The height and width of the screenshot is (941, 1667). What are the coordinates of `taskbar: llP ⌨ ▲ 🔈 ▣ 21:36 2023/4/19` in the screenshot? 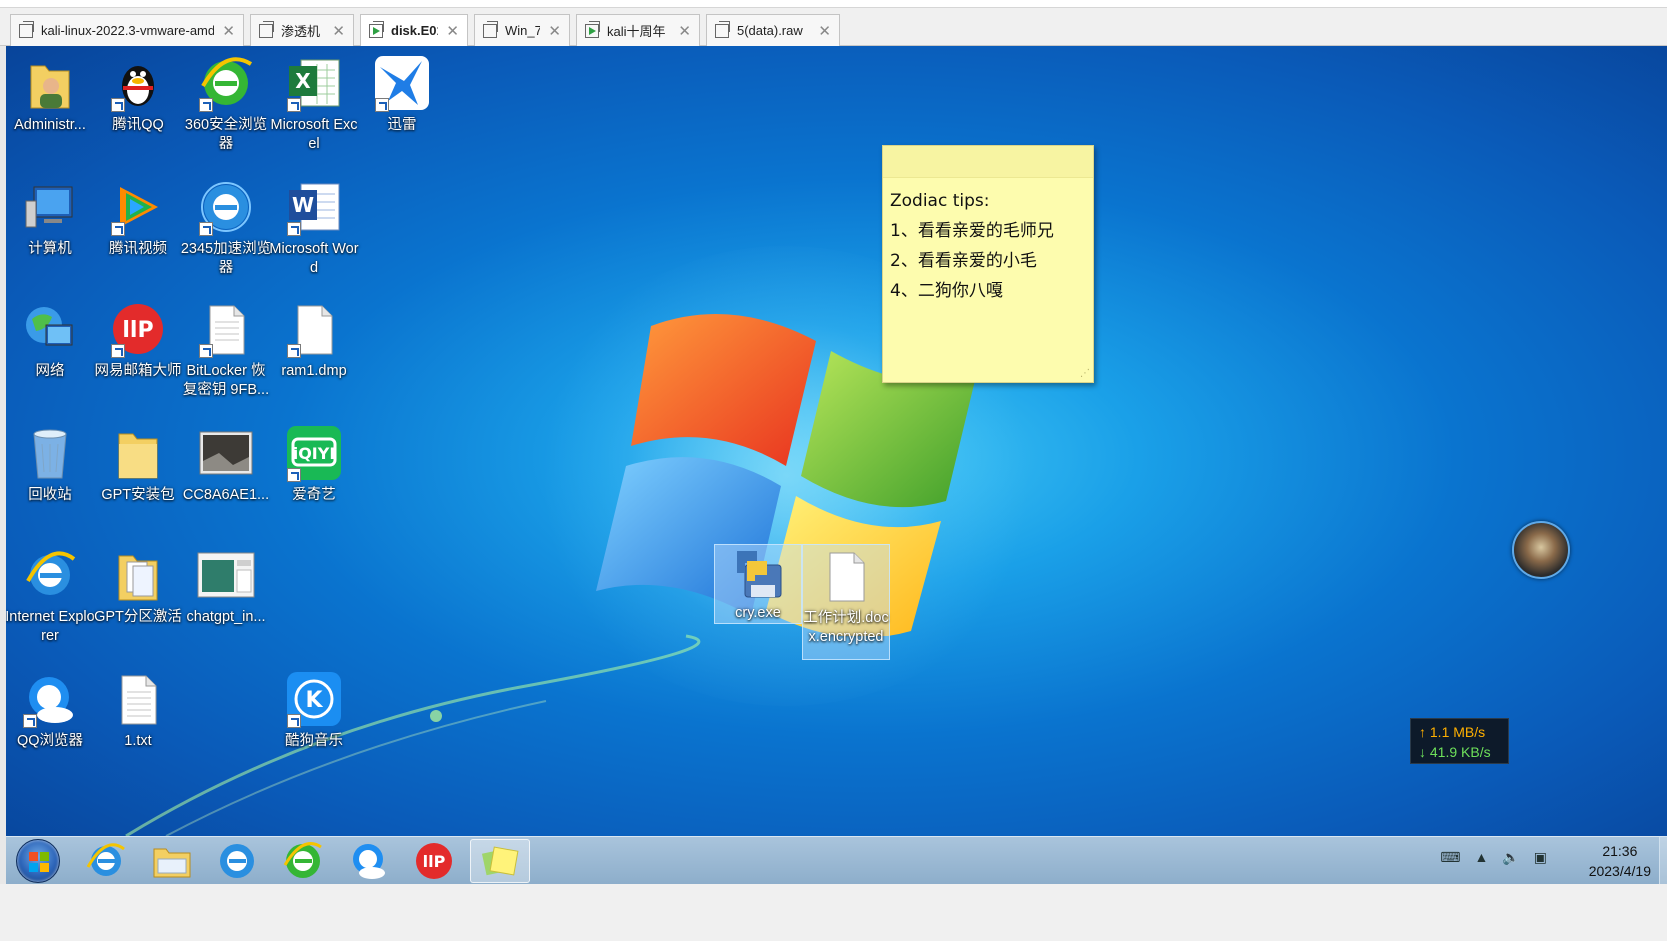 It's located at (836, 860).